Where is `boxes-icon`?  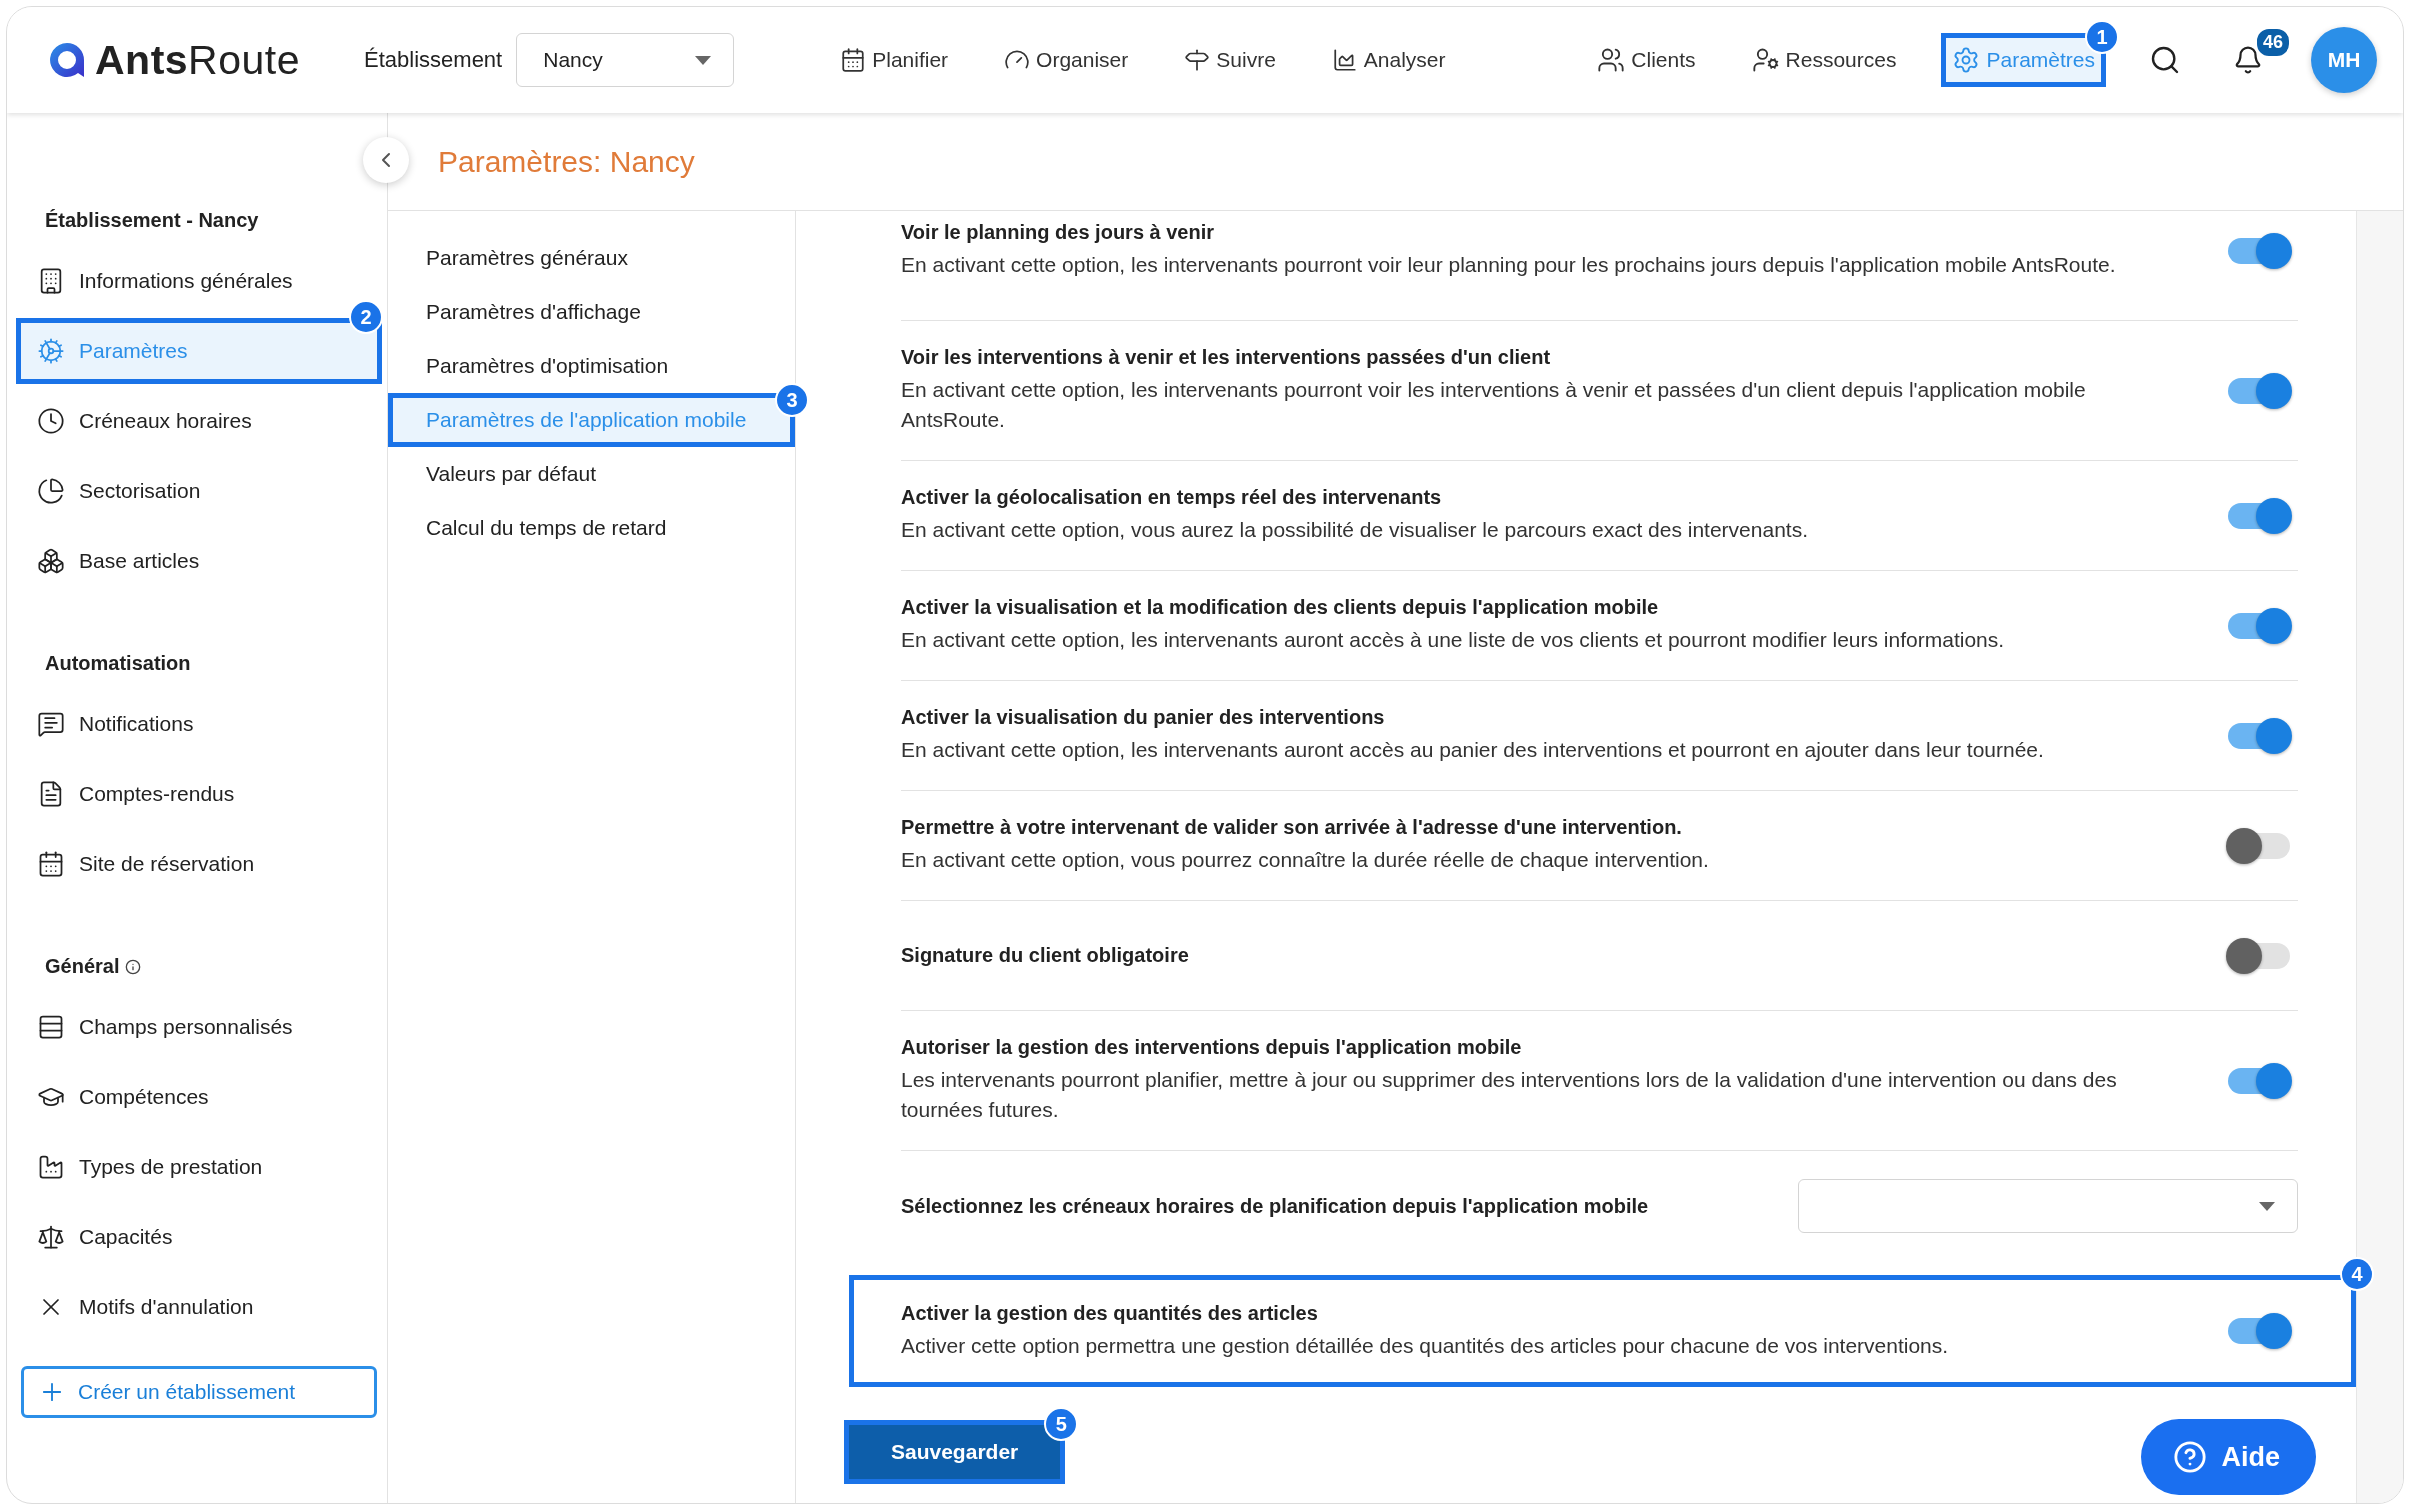
boxes-icon is located at coordinates (51, 561).